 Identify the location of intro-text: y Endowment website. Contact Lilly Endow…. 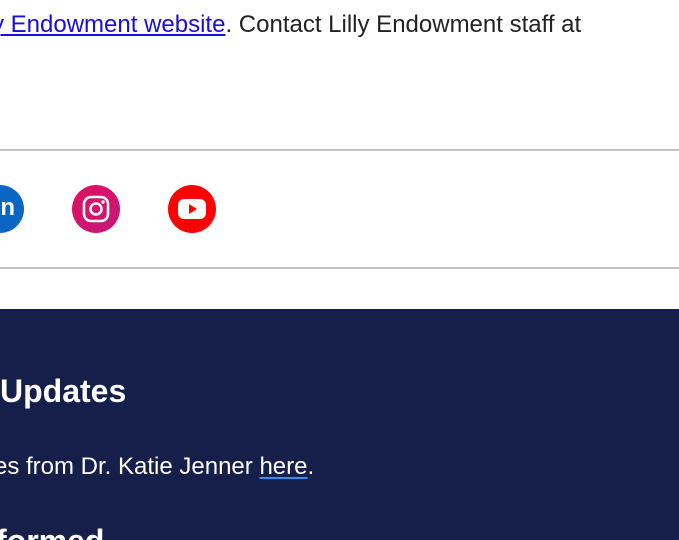
(290, 25).